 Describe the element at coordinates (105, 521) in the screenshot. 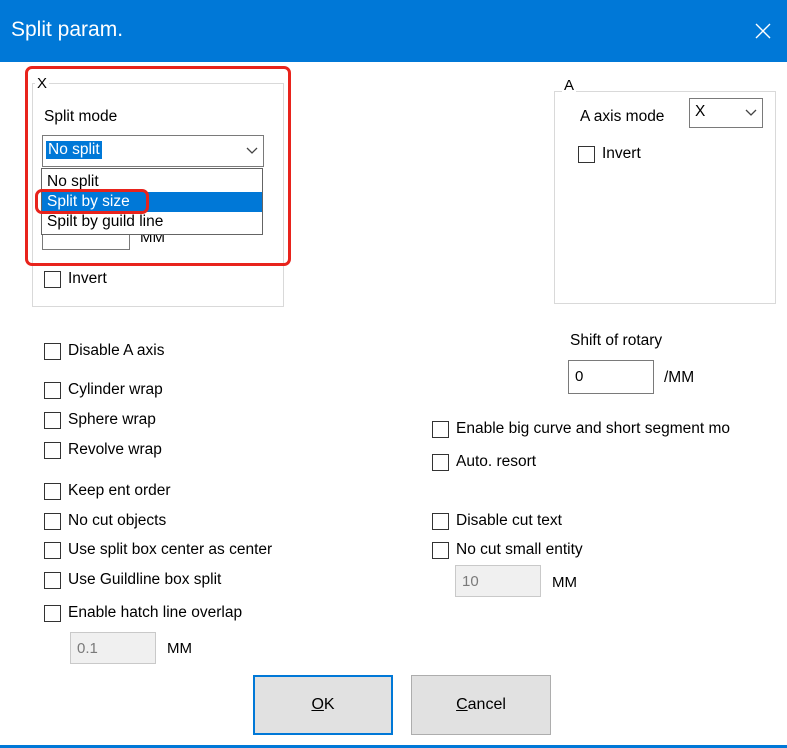

I see `no-cut-objects-checkbox: No cut objects` at that location.